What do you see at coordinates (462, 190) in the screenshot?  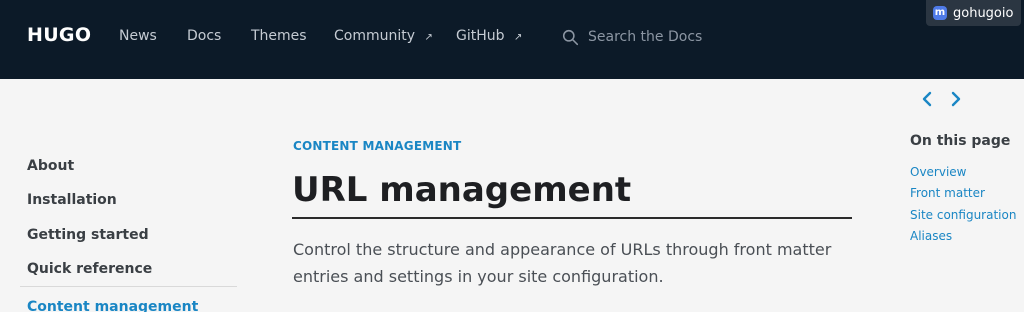 I see `page-title: URL management` at bounding box center [462, 190].